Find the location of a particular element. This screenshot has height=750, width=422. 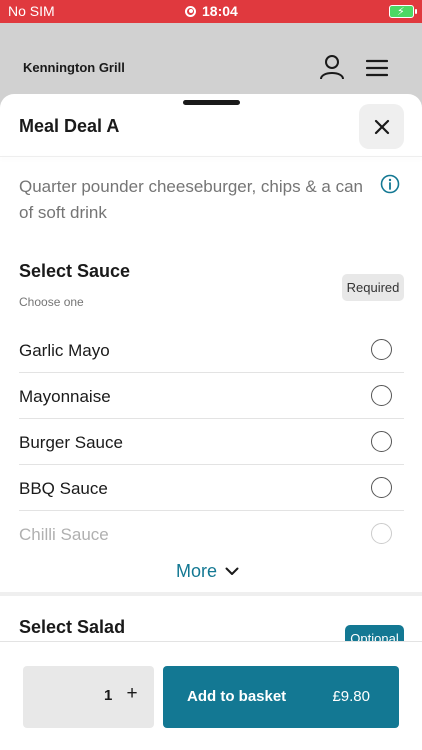

quantity-value: 1 is located at coordinates (108, 695).